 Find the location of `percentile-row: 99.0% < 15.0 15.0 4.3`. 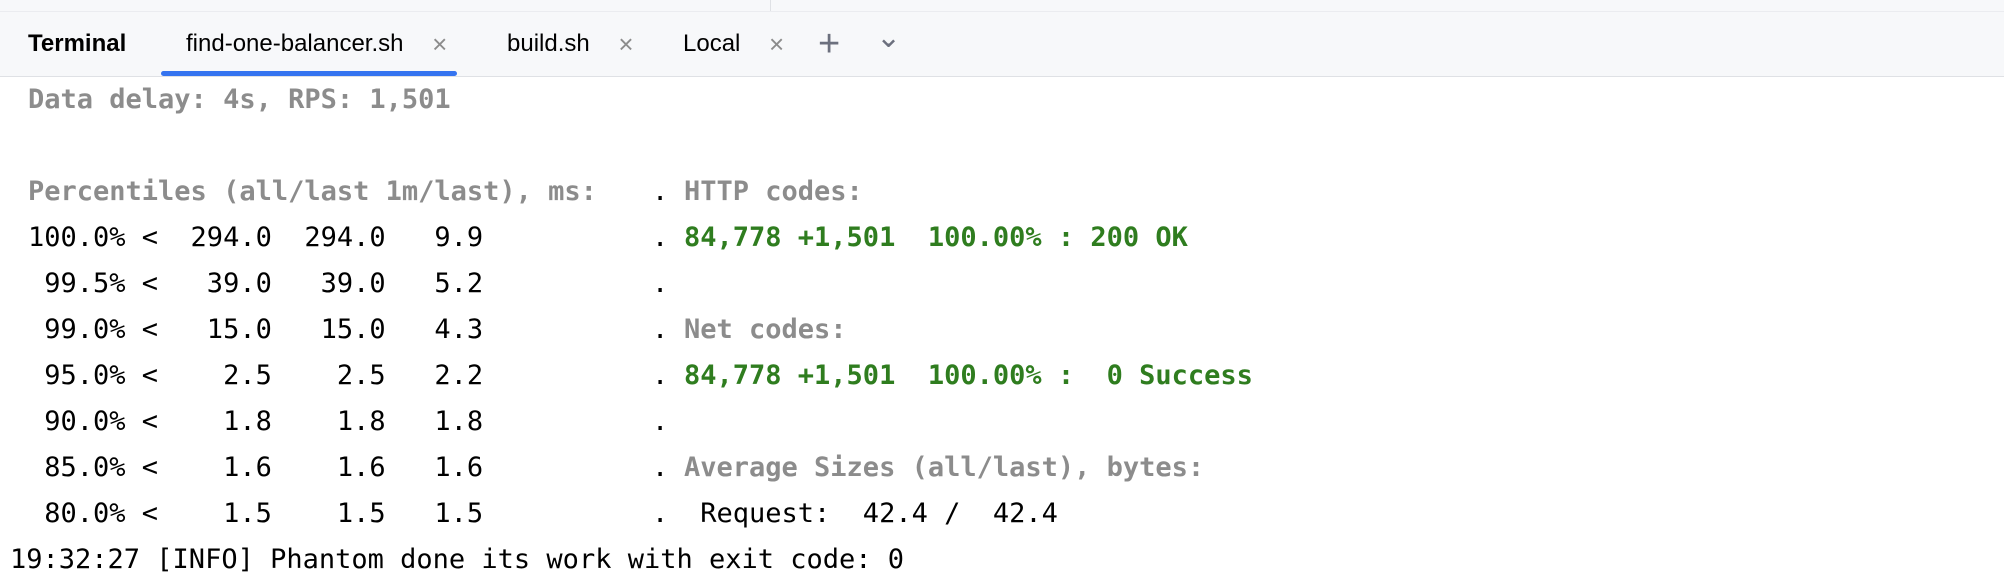

percentile-row: 99.0% < 15.0 15.0 4.3 is located at coordinates (256, 329).